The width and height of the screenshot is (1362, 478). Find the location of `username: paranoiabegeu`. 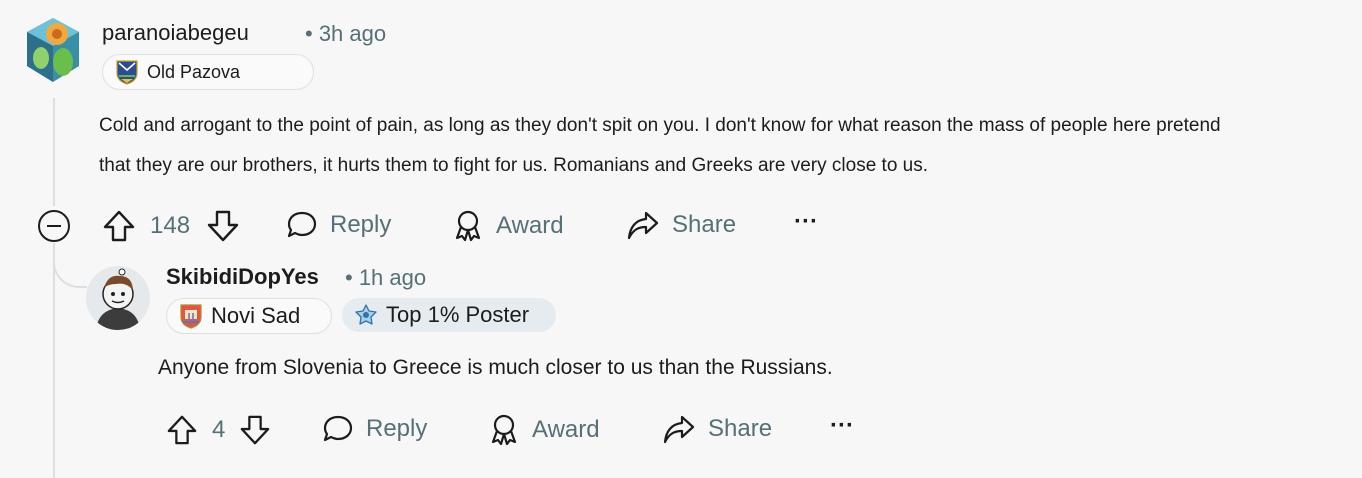

username: paranoiabegeu is located at coordinates (175, 33).